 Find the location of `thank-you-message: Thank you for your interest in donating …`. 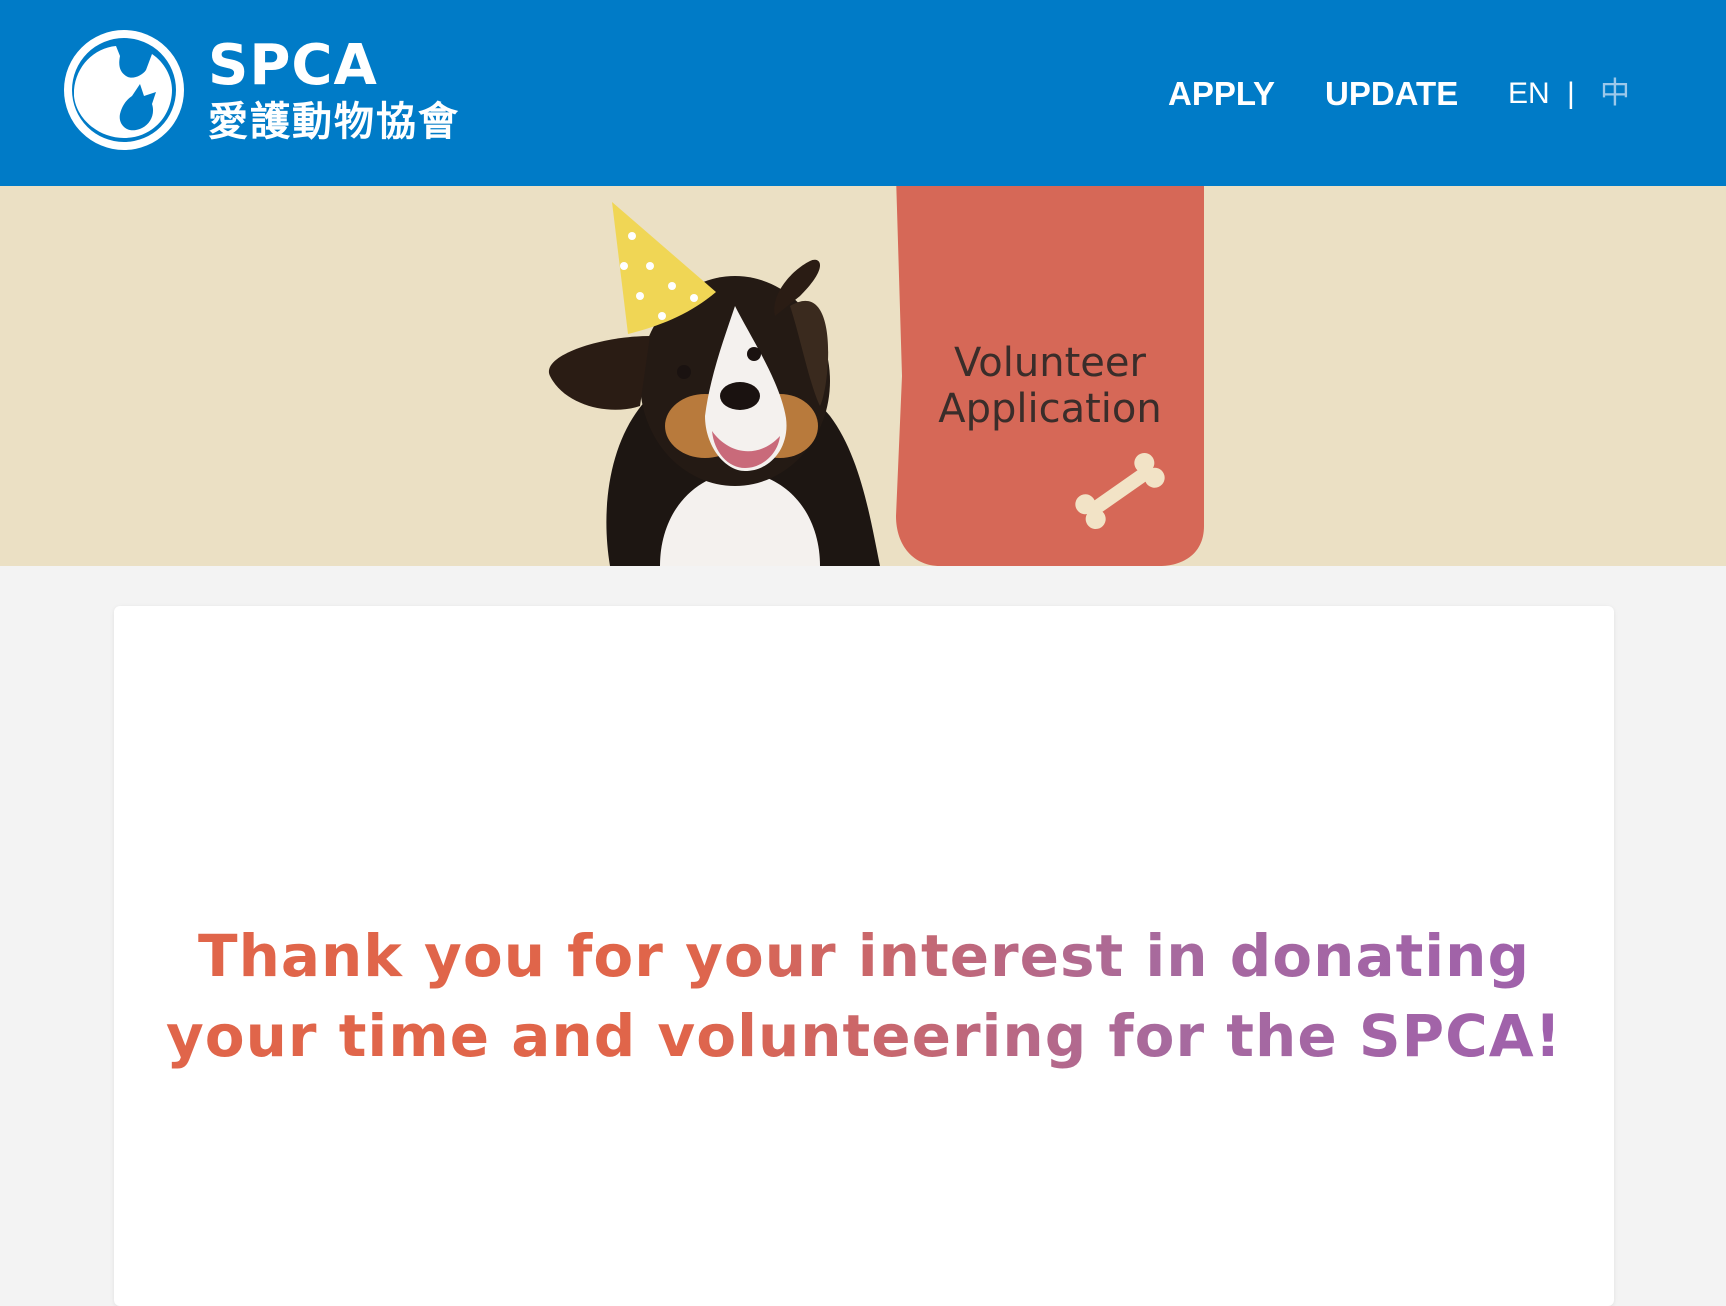

thank-you-message: Thank you for your interest in donating … is located at coordinates (864, 996).